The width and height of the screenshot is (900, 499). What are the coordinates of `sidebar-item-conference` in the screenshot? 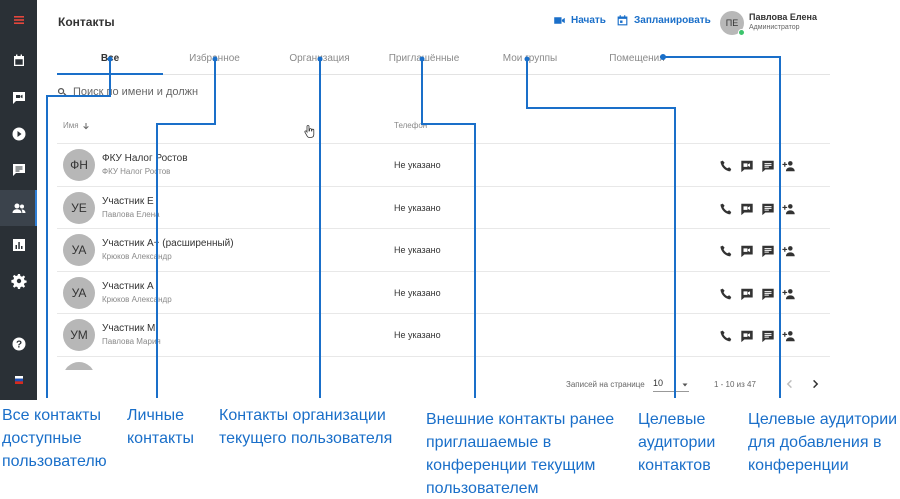 It's located at (18, 98).